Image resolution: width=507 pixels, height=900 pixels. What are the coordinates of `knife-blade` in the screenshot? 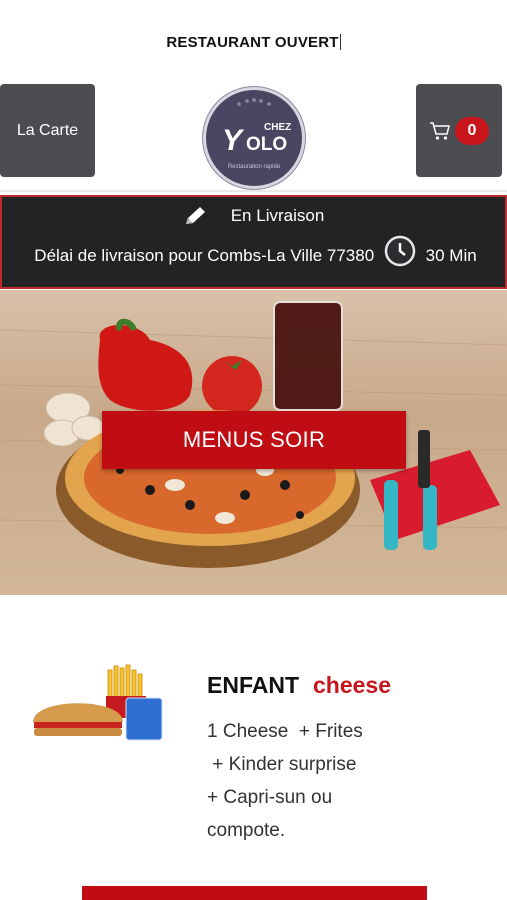 It's located at (424, 459).